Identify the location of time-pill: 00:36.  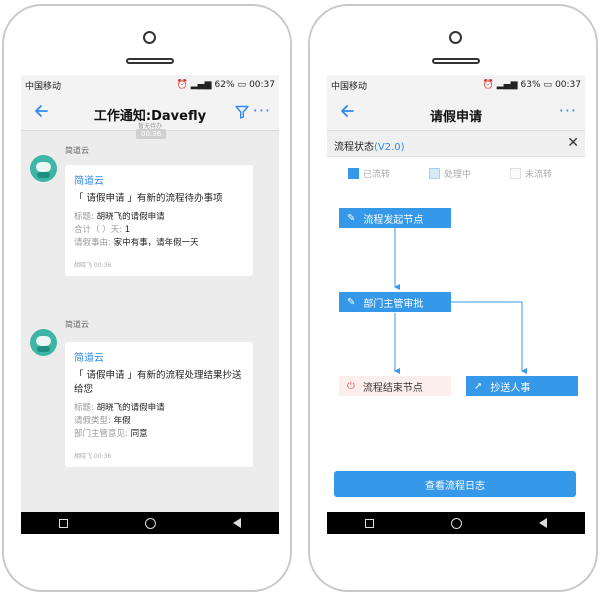
(151, 134).